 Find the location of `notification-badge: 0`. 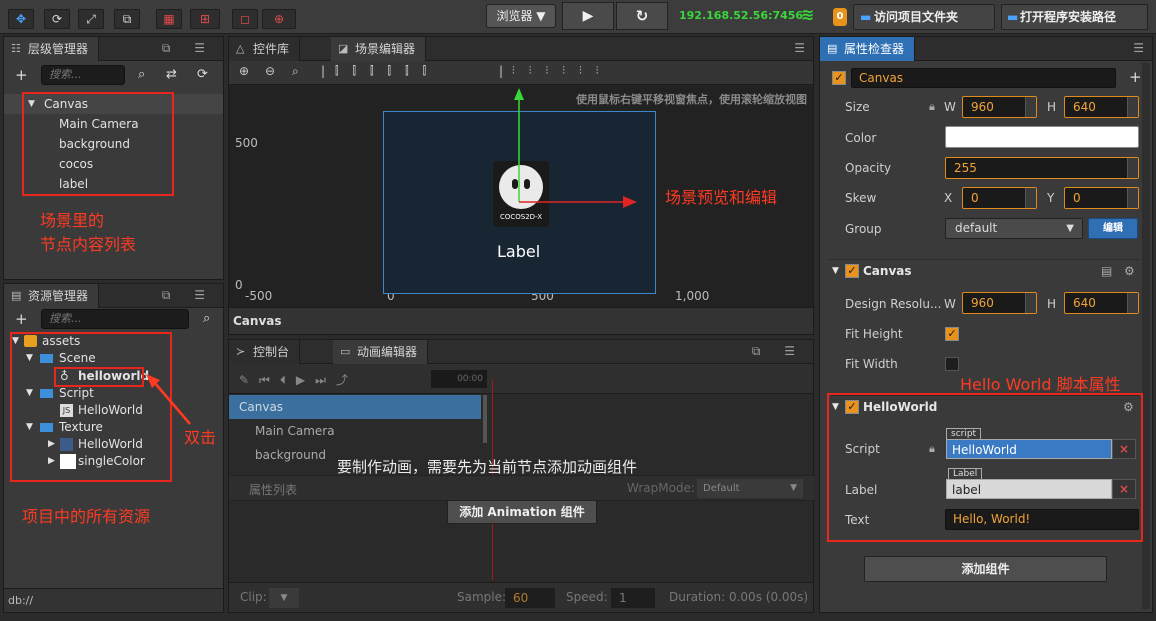

notification-badge: 0 is located at coordinates (840, 17).